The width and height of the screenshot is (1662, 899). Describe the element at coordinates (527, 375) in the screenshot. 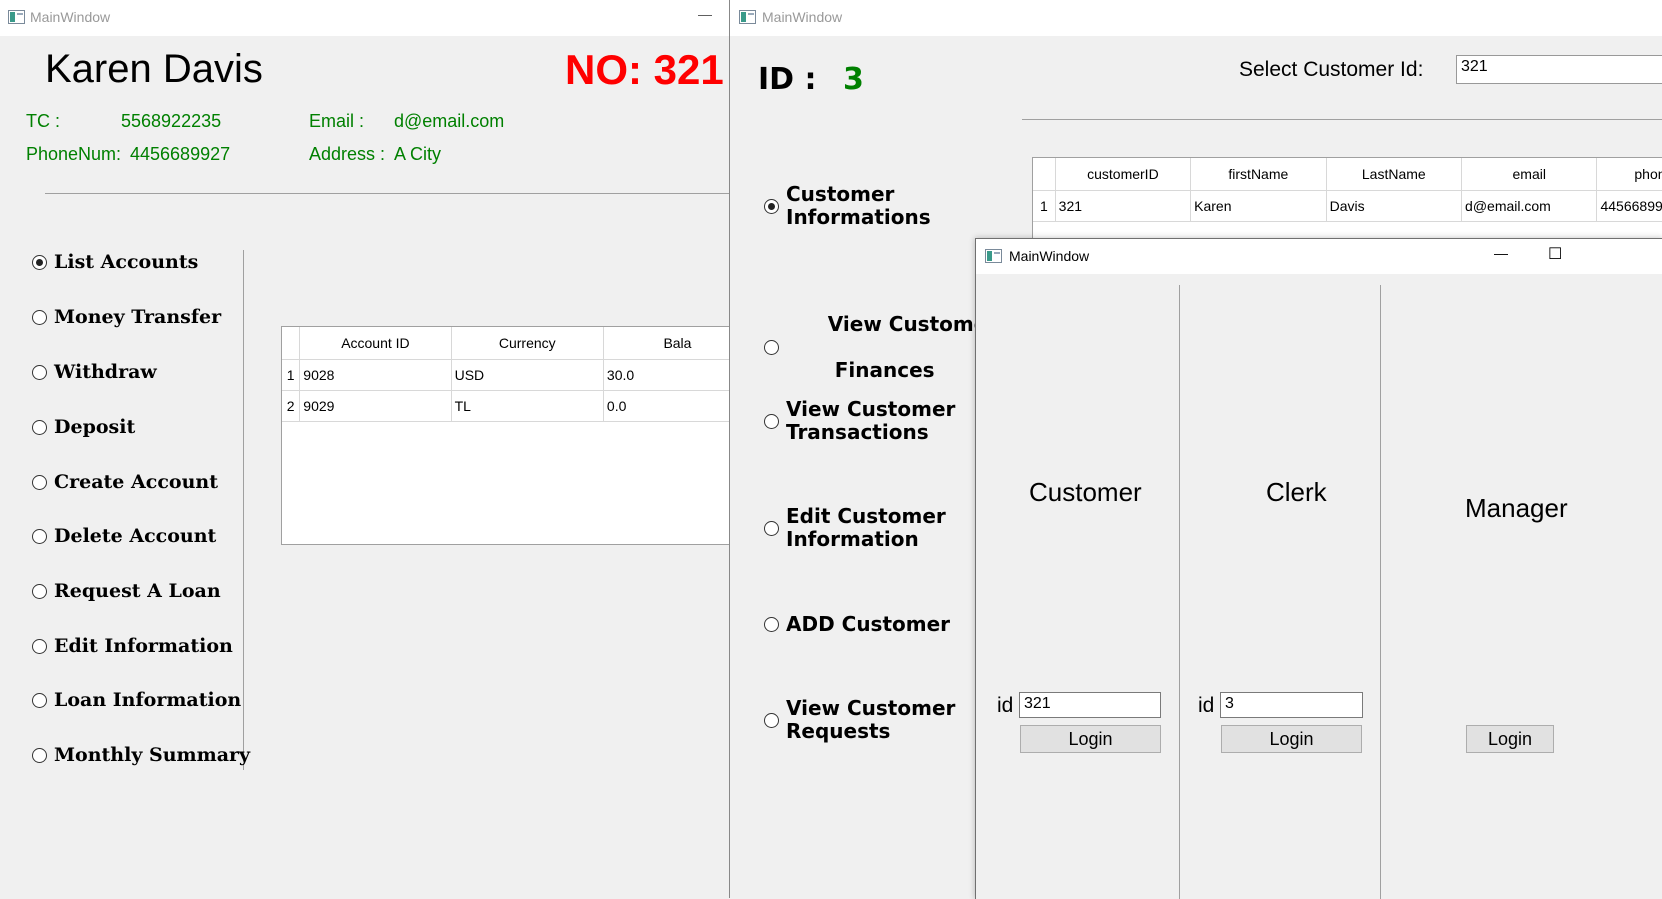

I see `table-cell: USD` at that location.